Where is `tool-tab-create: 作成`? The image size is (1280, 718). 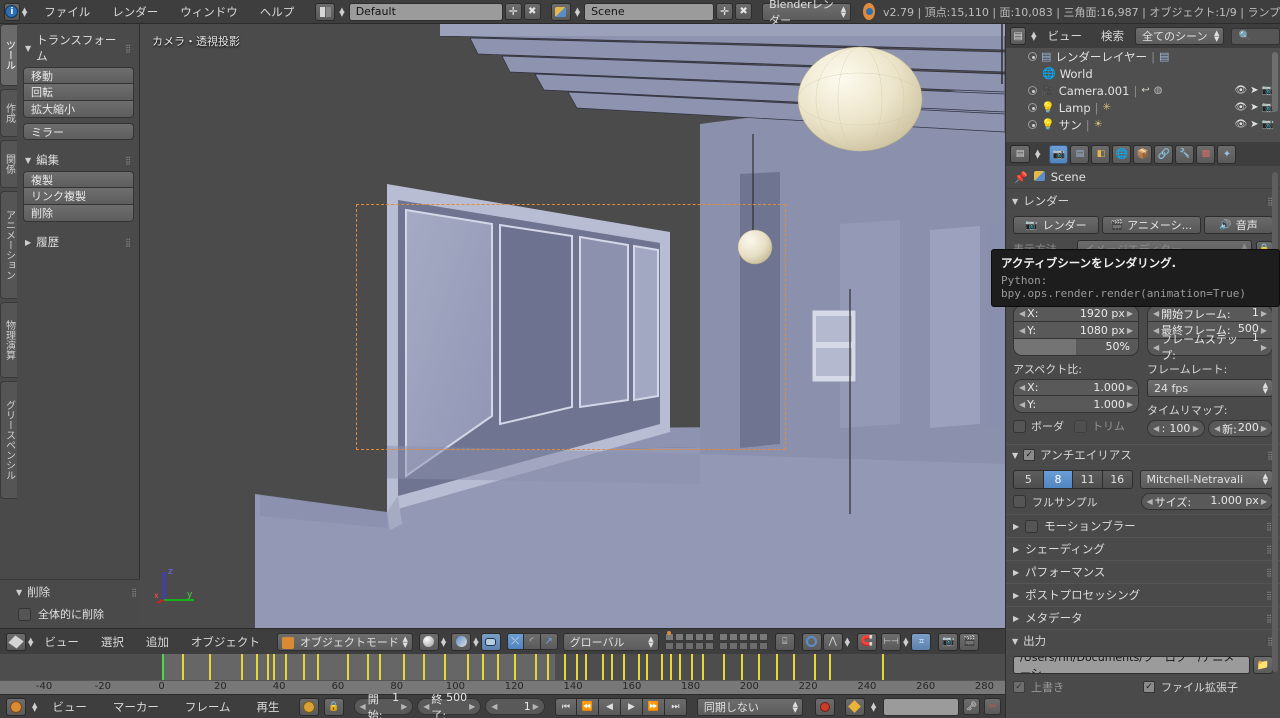
tool-tab-create: 作成 is located at coordinates (8, 113).